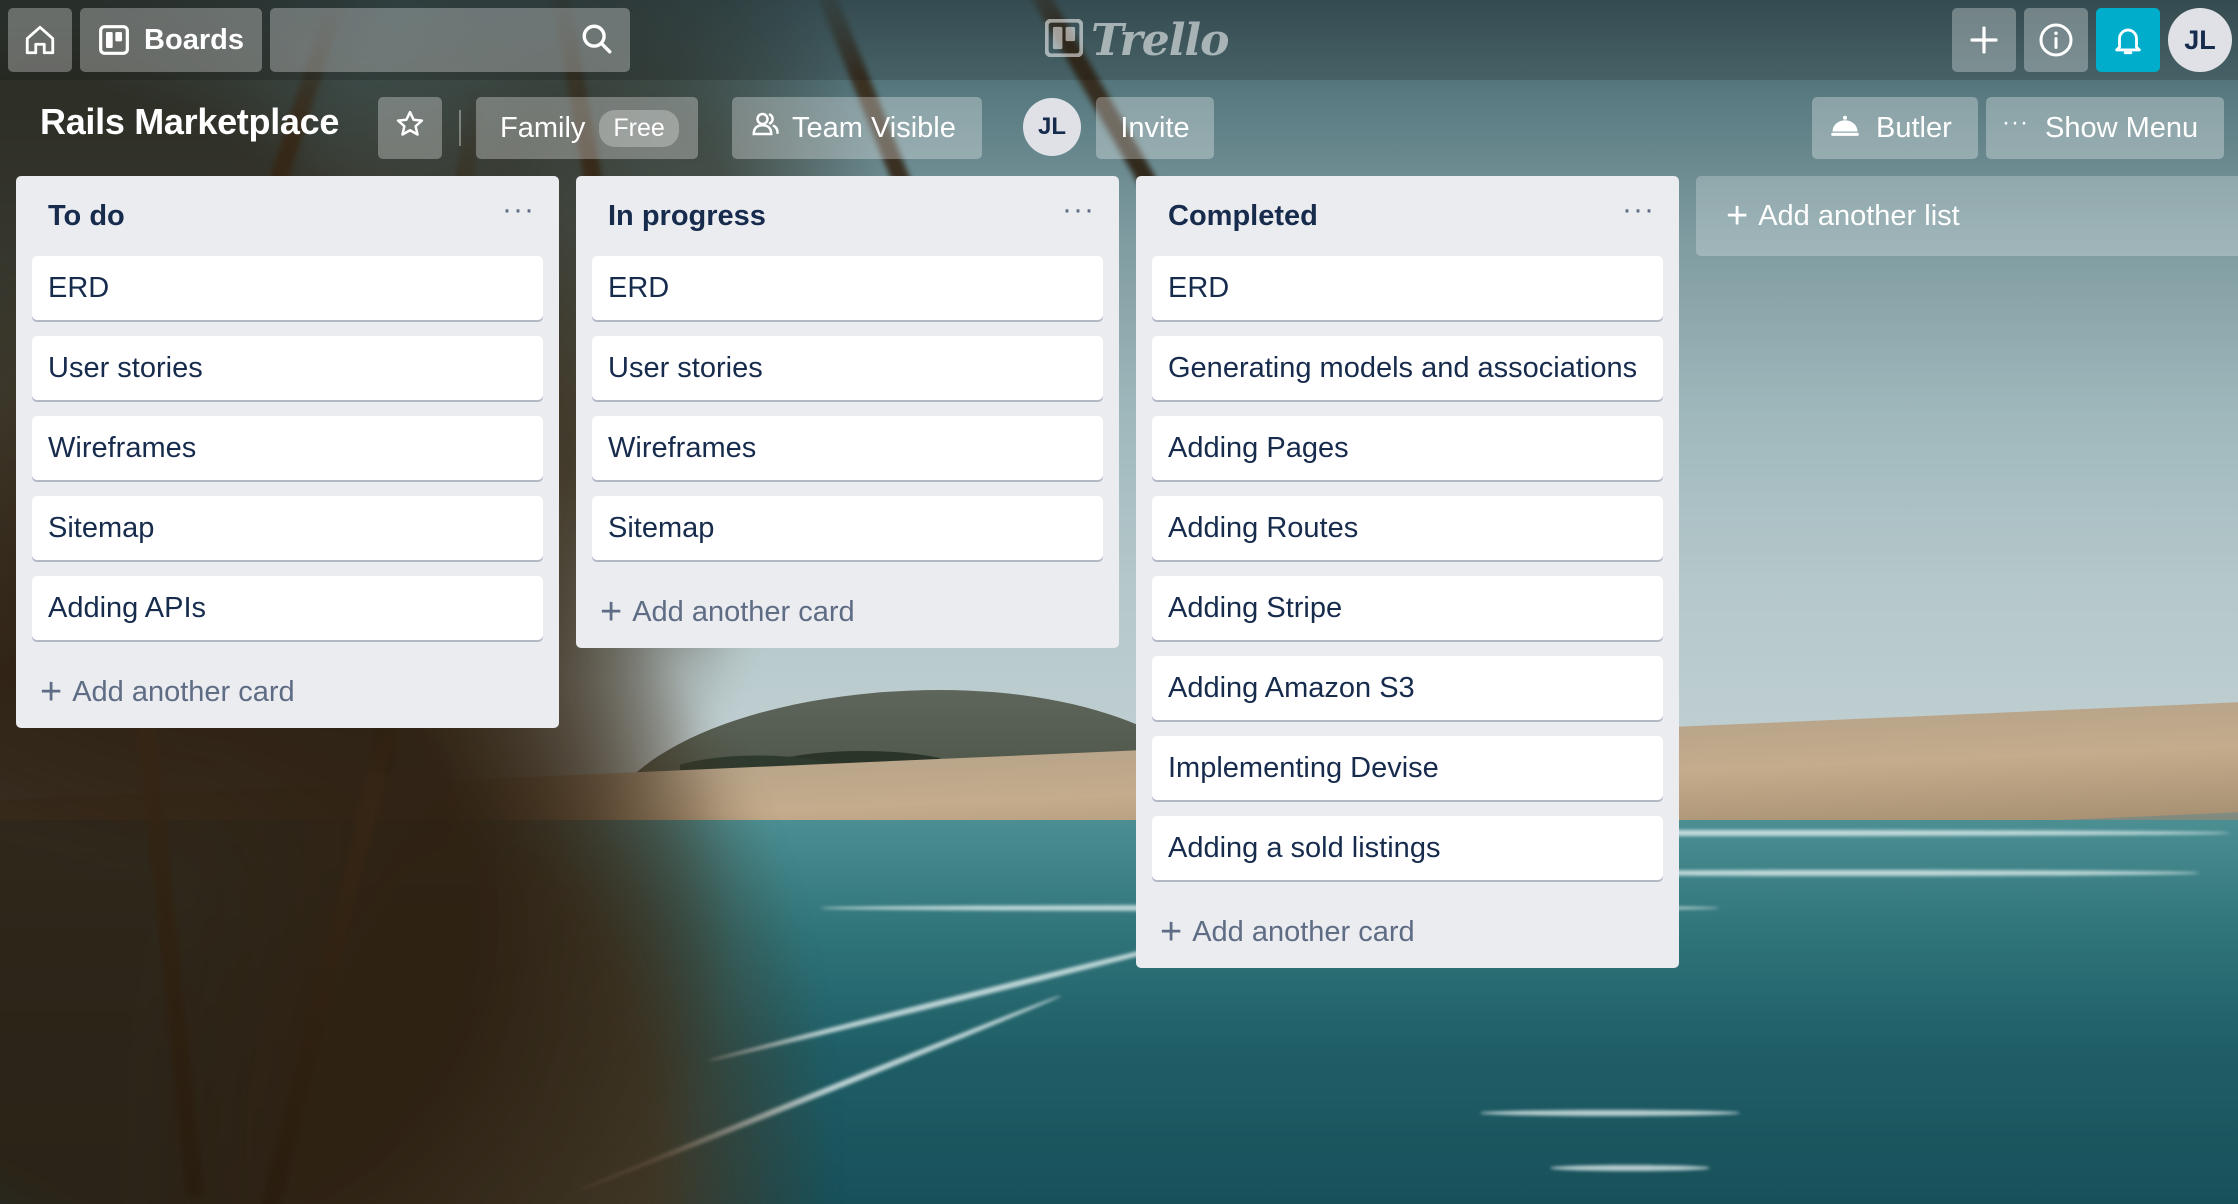  I want to click on card-list: ERD User stories Wireframes Sitemap, so click(847, 408).